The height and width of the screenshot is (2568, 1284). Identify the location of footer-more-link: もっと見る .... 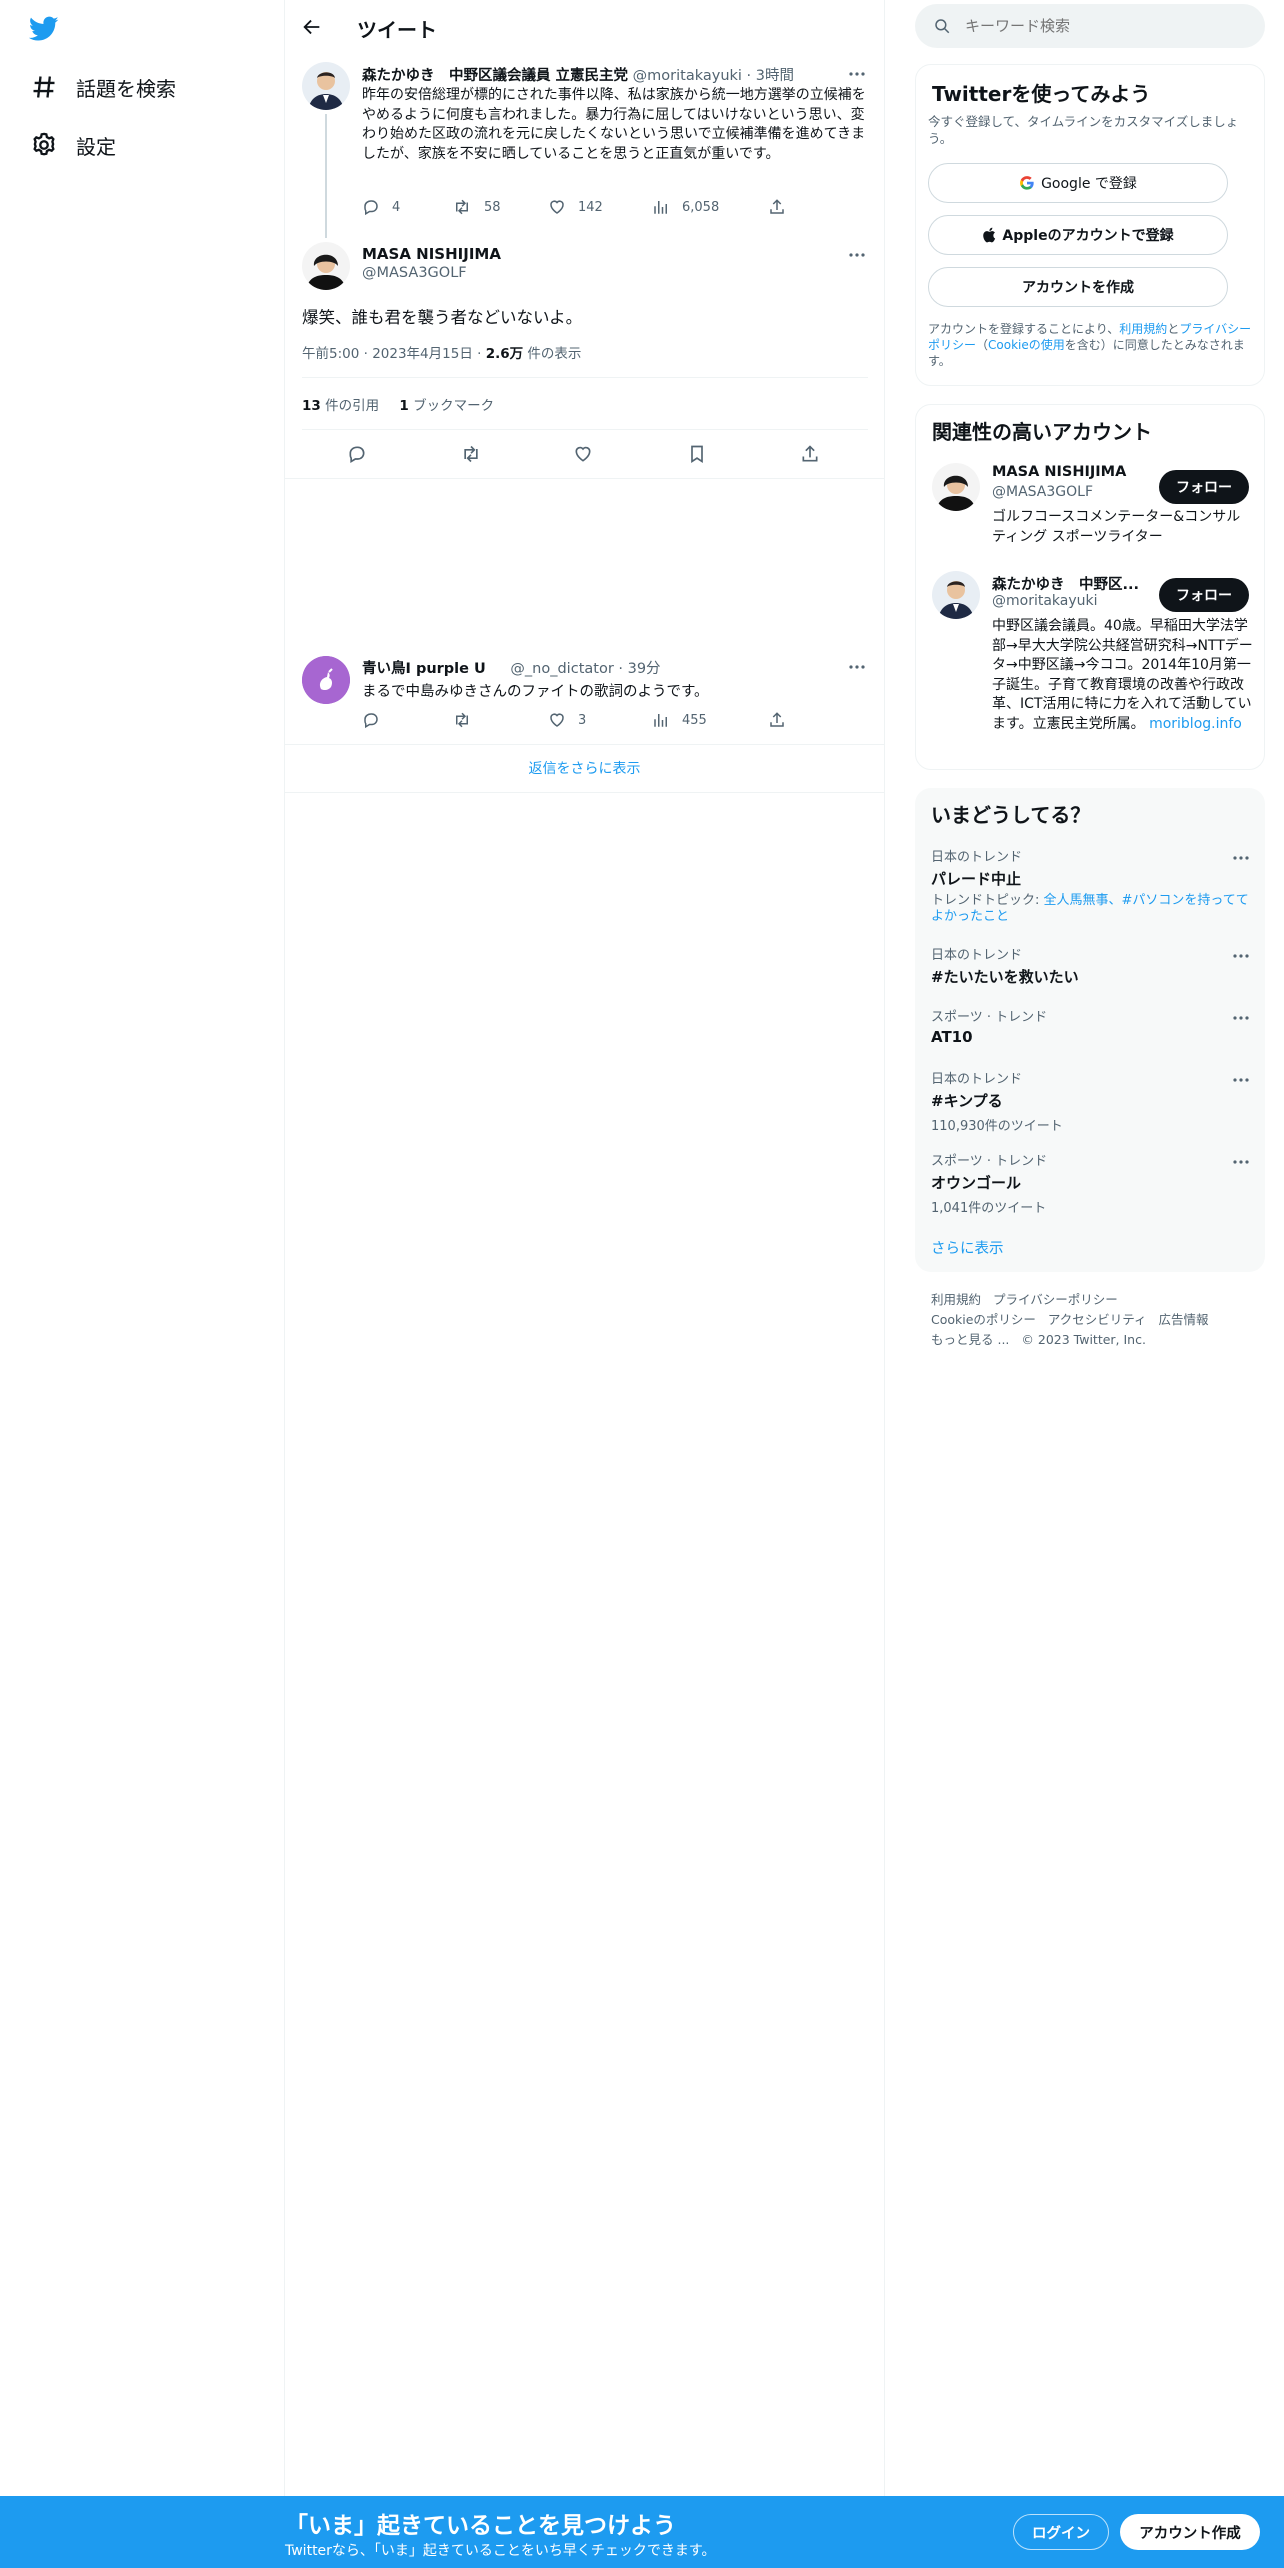
(970, 1339).